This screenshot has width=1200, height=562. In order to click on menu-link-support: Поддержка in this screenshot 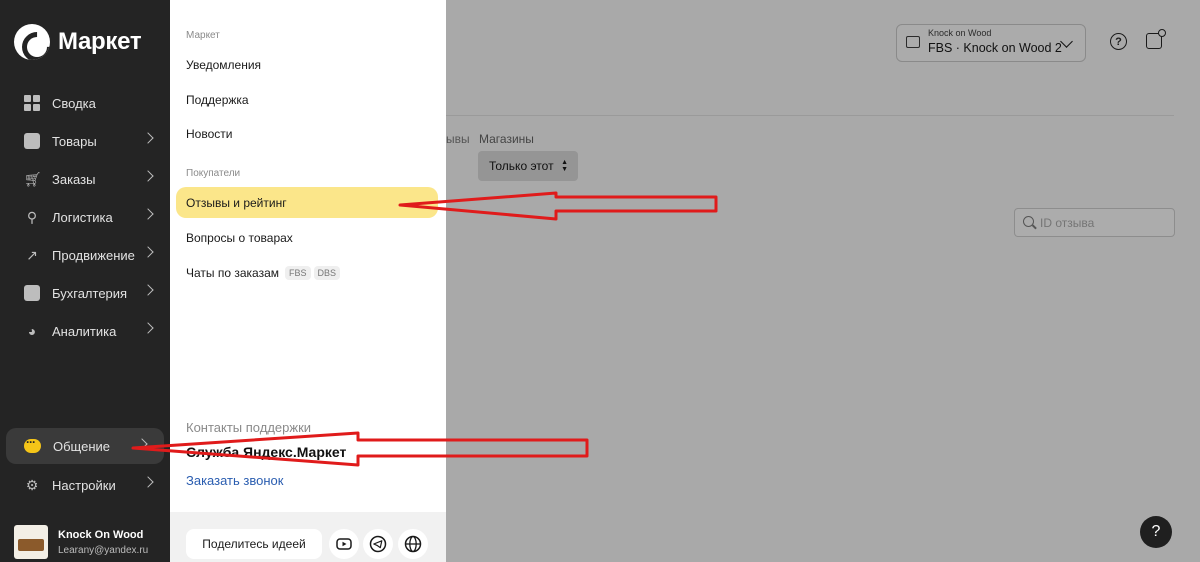, I will do `click(217, 100)`.